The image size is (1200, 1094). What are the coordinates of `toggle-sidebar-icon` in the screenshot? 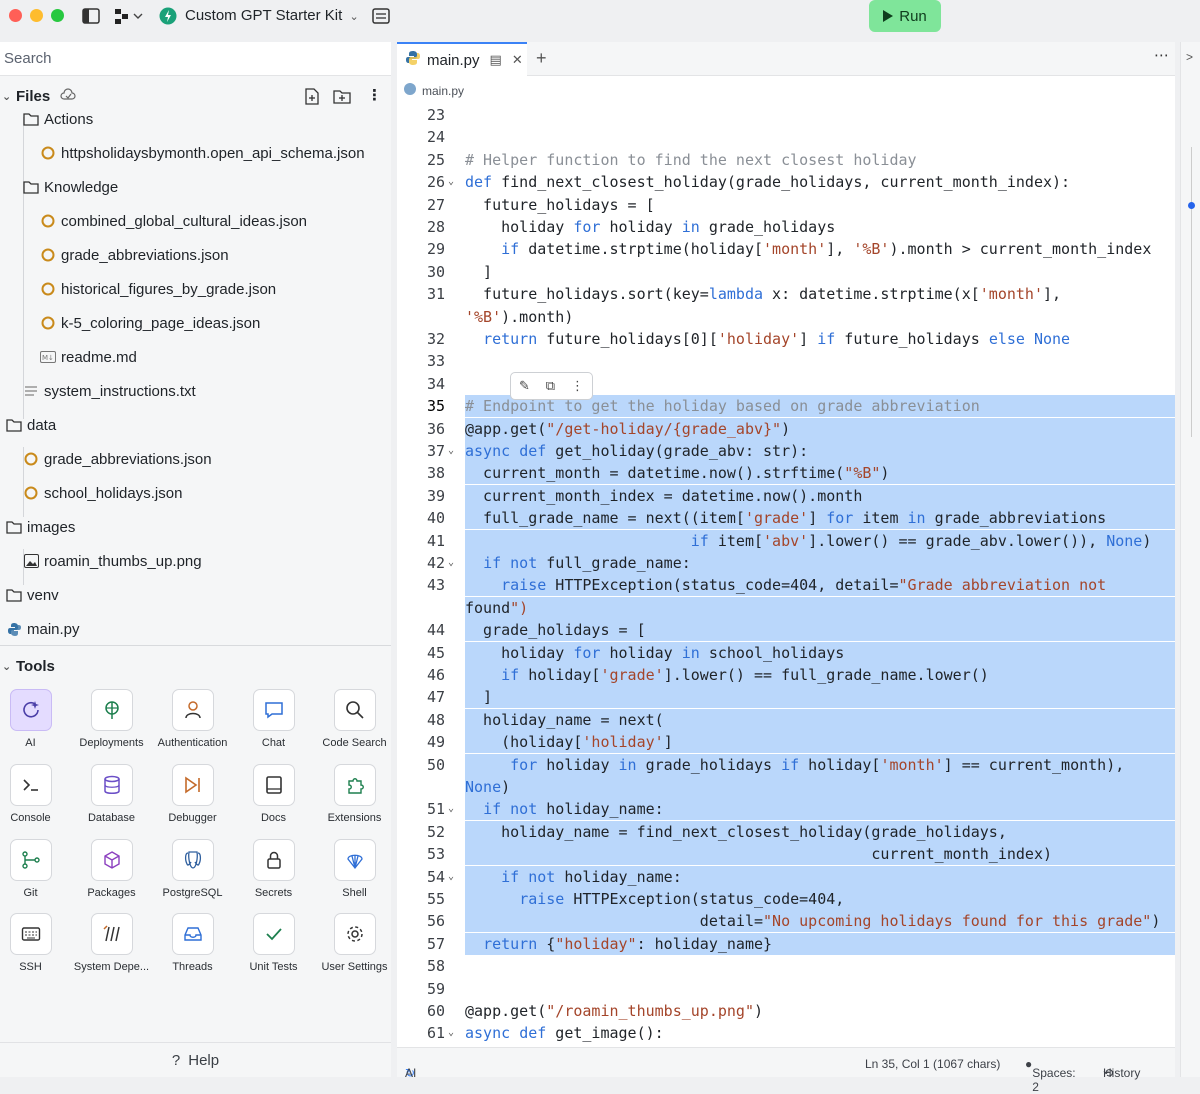 It's located at (91, 16).